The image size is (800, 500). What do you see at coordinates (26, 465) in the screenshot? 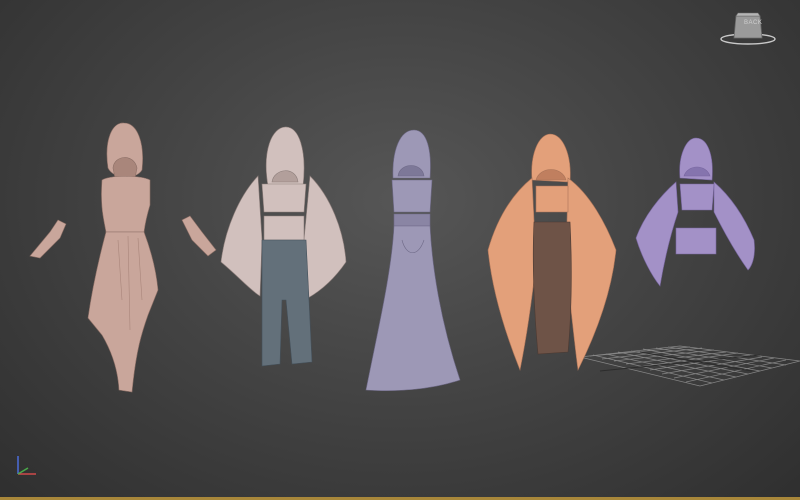
I see `axis-gizmo-icon` at bounding box center [26, 465].